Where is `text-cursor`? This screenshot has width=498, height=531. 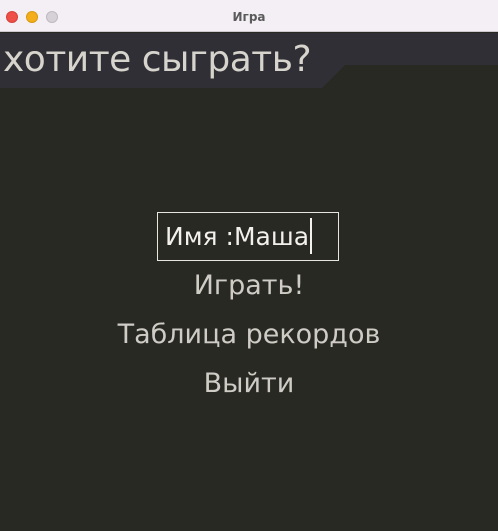
text-cursor is located at coordinates (311, 236).